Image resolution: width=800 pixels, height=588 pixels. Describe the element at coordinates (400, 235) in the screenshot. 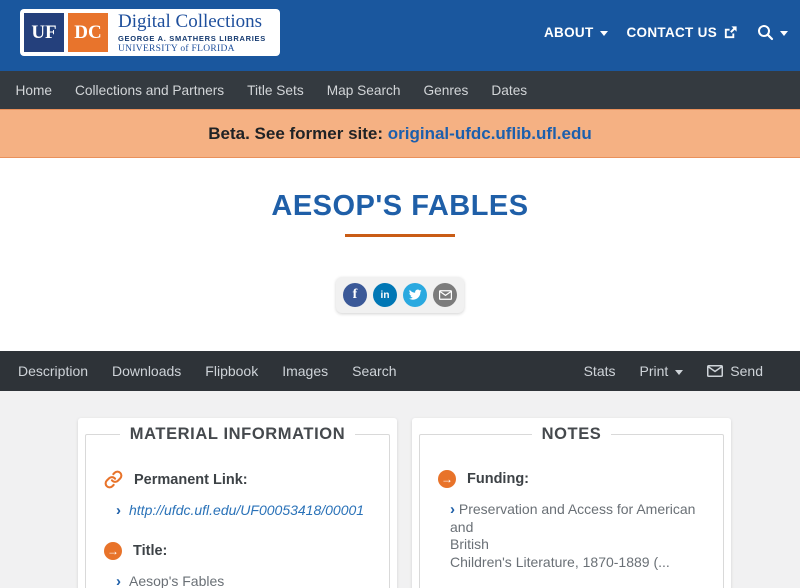

I see `title-underline` at that location.